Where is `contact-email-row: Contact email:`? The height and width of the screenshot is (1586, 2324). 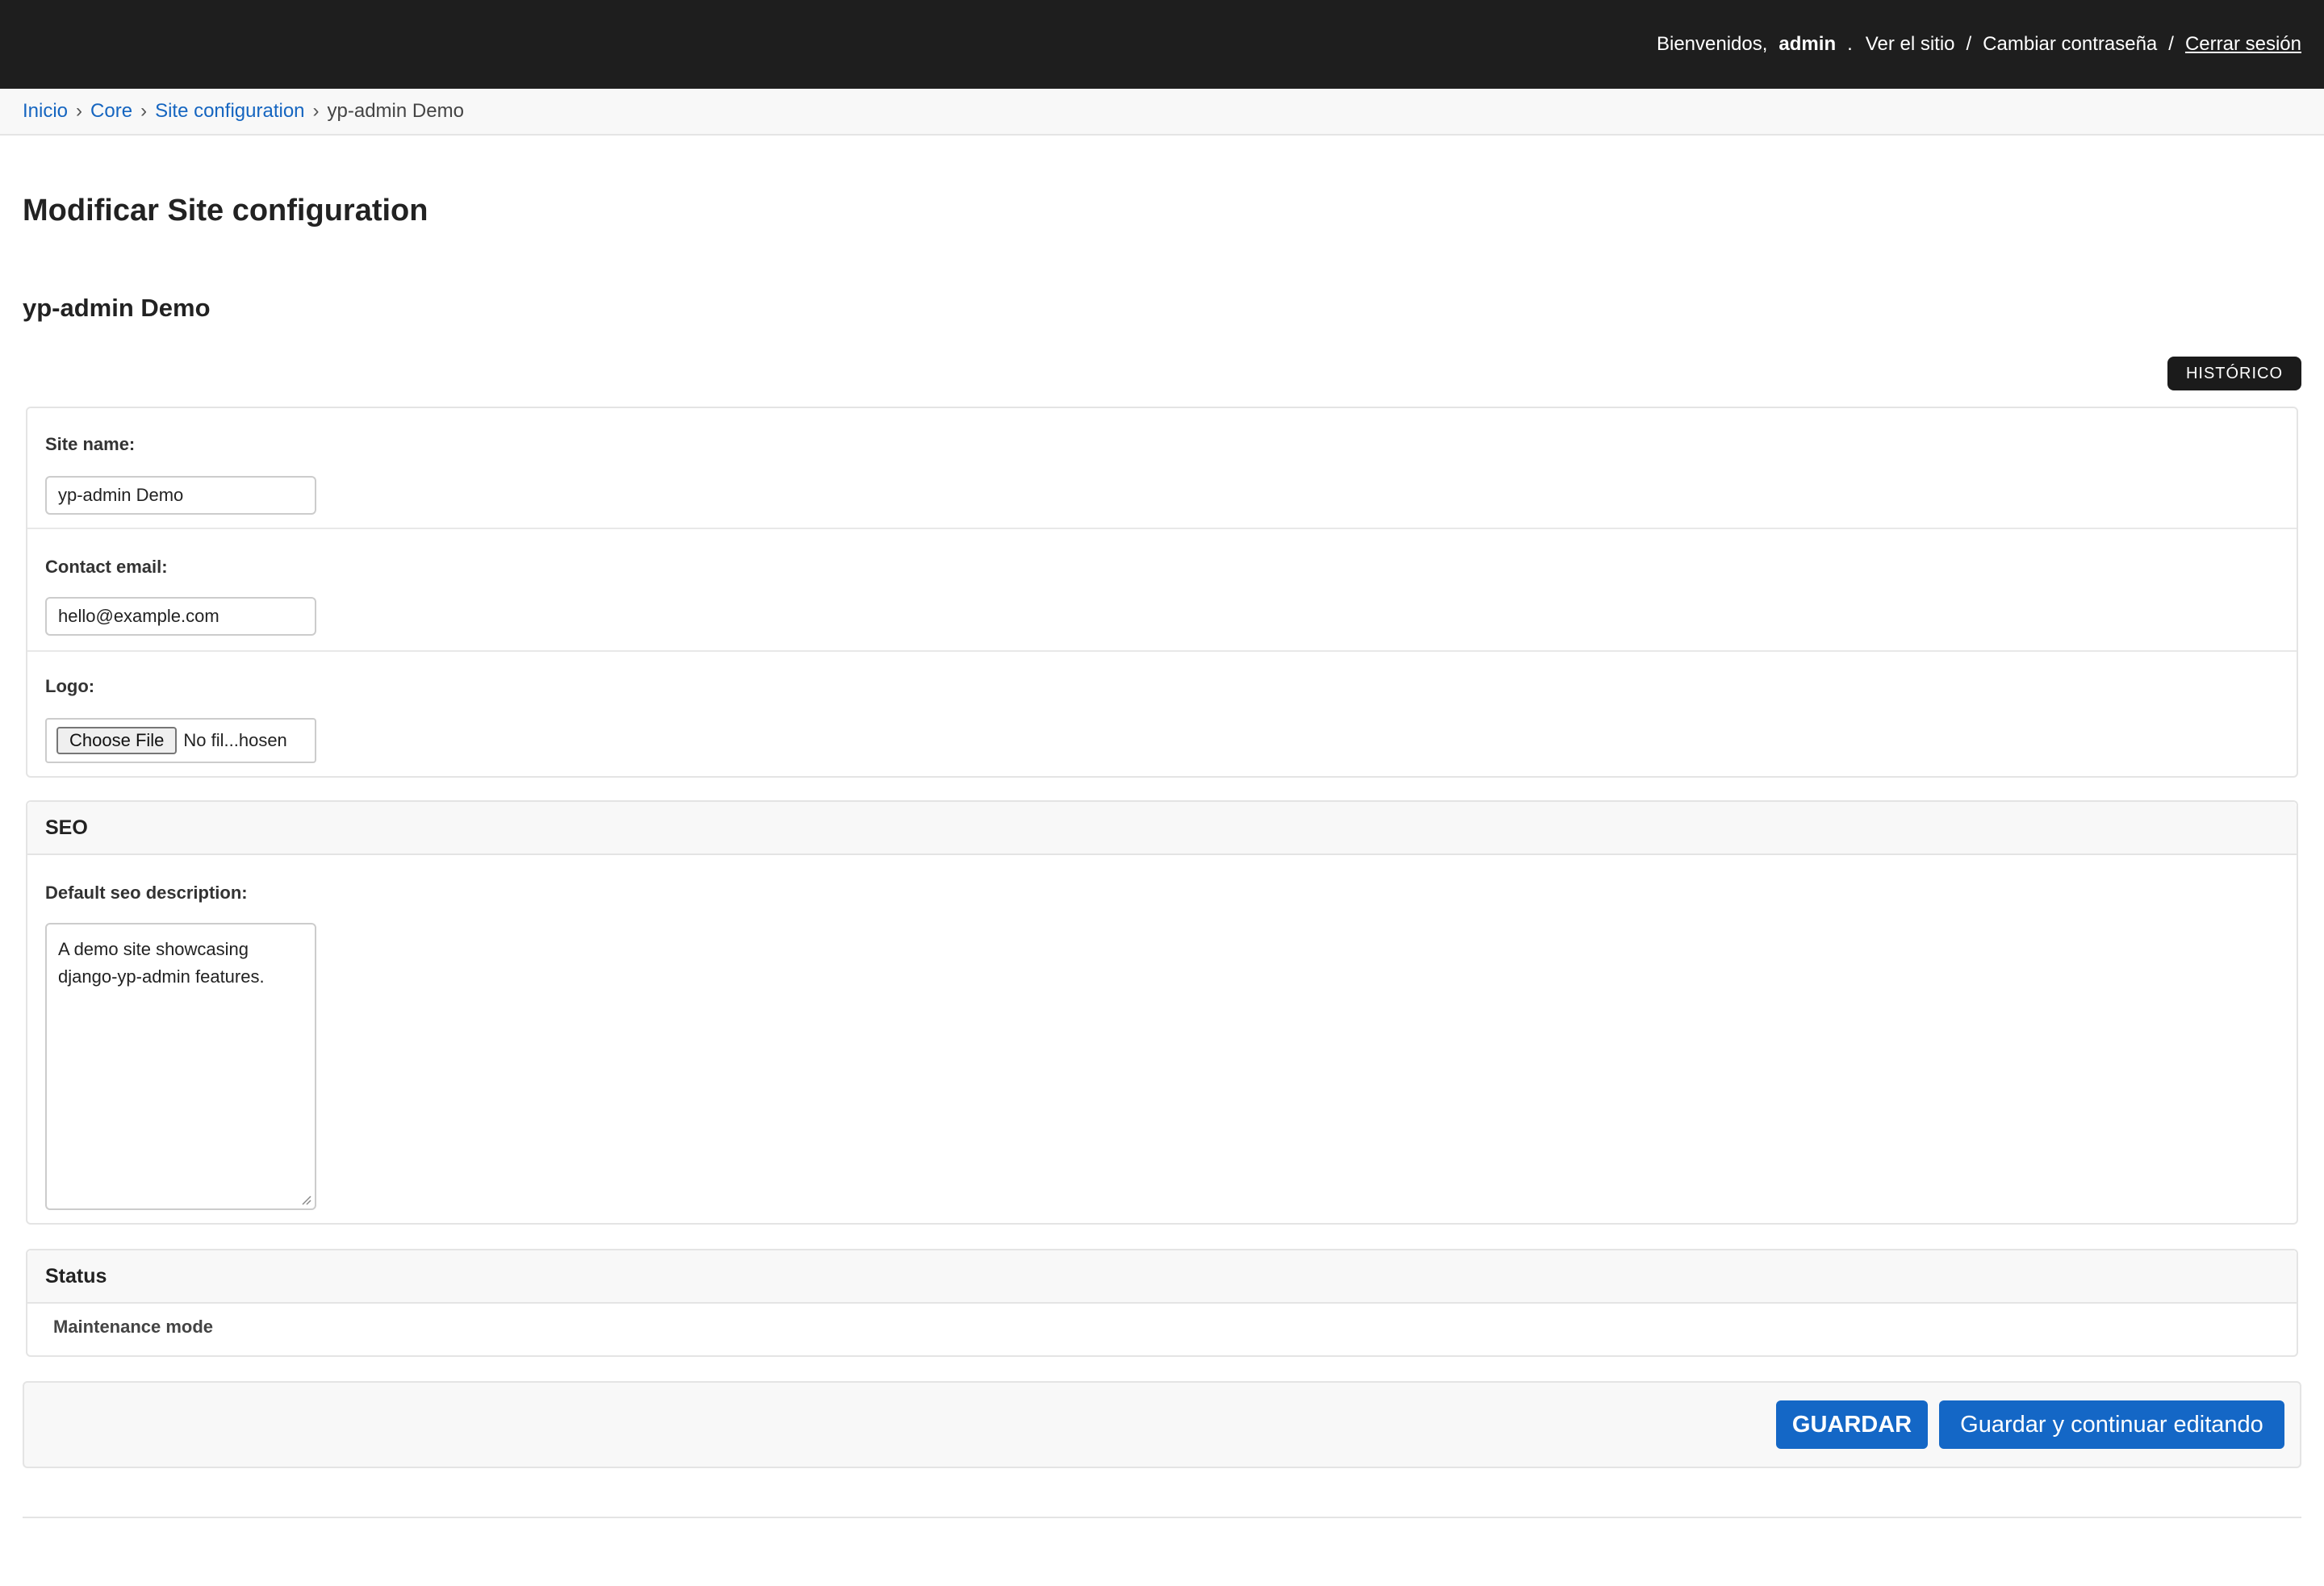 contact-email-row: Contact email: is located at coordinates (1162, 590).